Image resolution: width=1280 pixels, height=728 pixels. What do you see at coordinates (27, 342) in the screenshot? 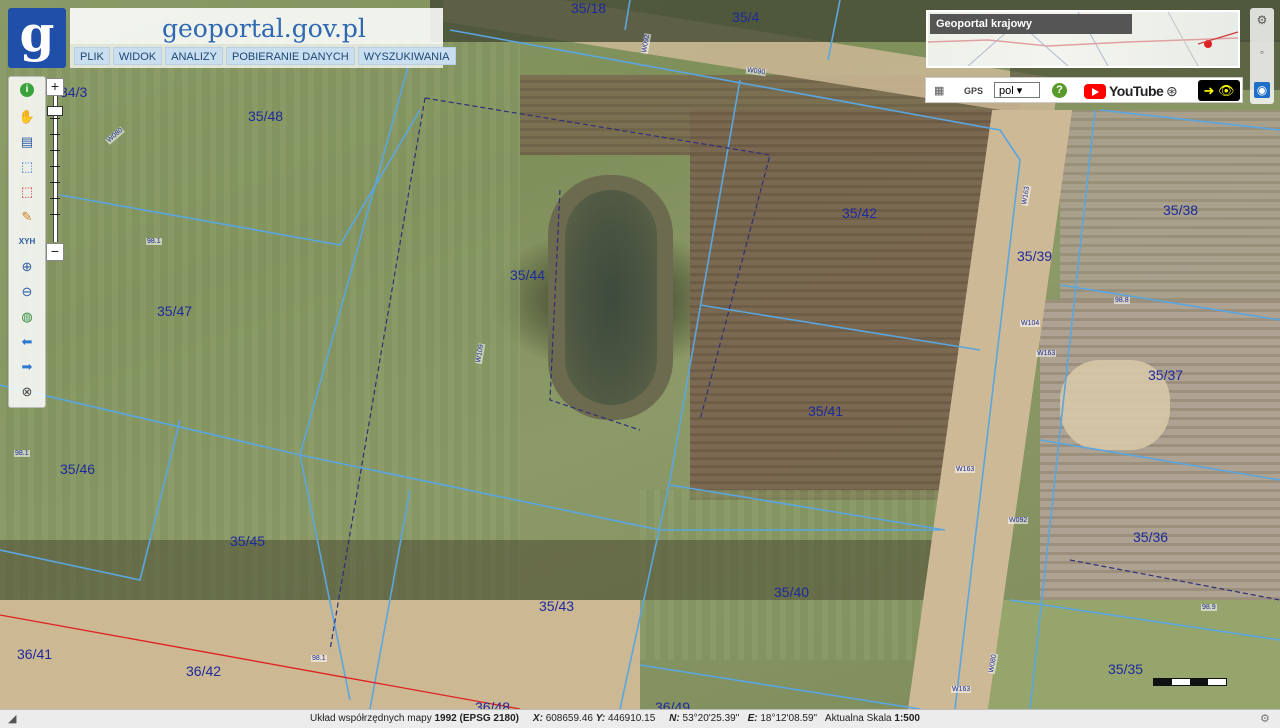
I see `previous-view-arrow-icon: ⬅` at bounding box center [27, 342].